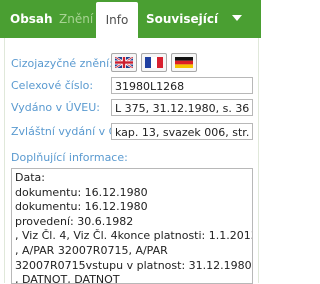 This screenshot has height=284, width=320. I want to click on info-line: , A/PAR 32007R0715, A/PAR, so click(91, 250).